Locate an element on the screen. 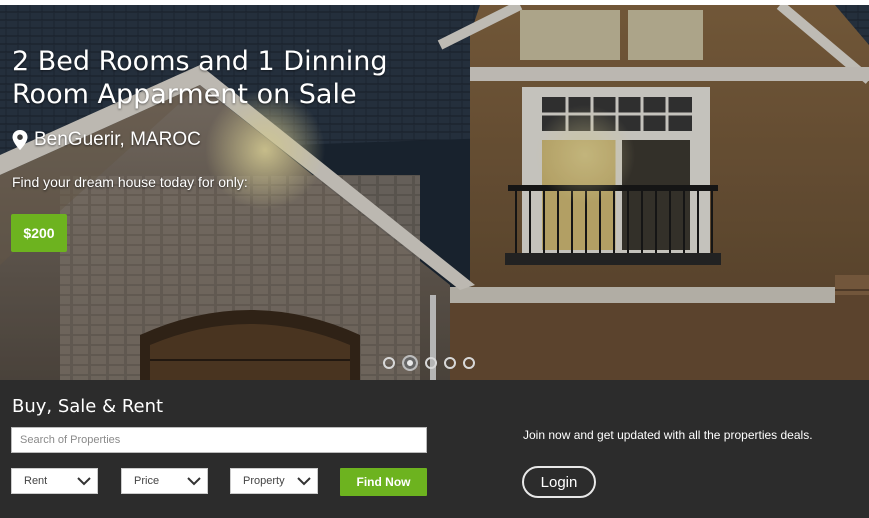 The height and width of the screenshot is (518, 869). login-button: Login is located at coordinates (559, 482).